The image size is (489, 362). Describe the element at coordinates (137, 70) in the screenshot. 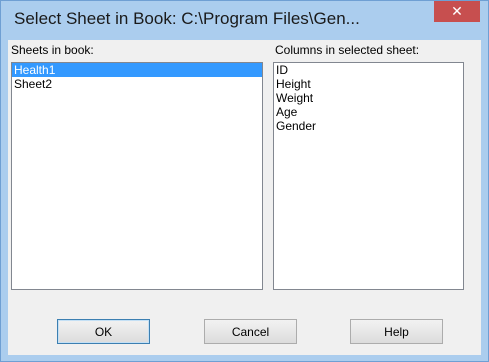

I see `sheet-list-item: Health1` at that location.